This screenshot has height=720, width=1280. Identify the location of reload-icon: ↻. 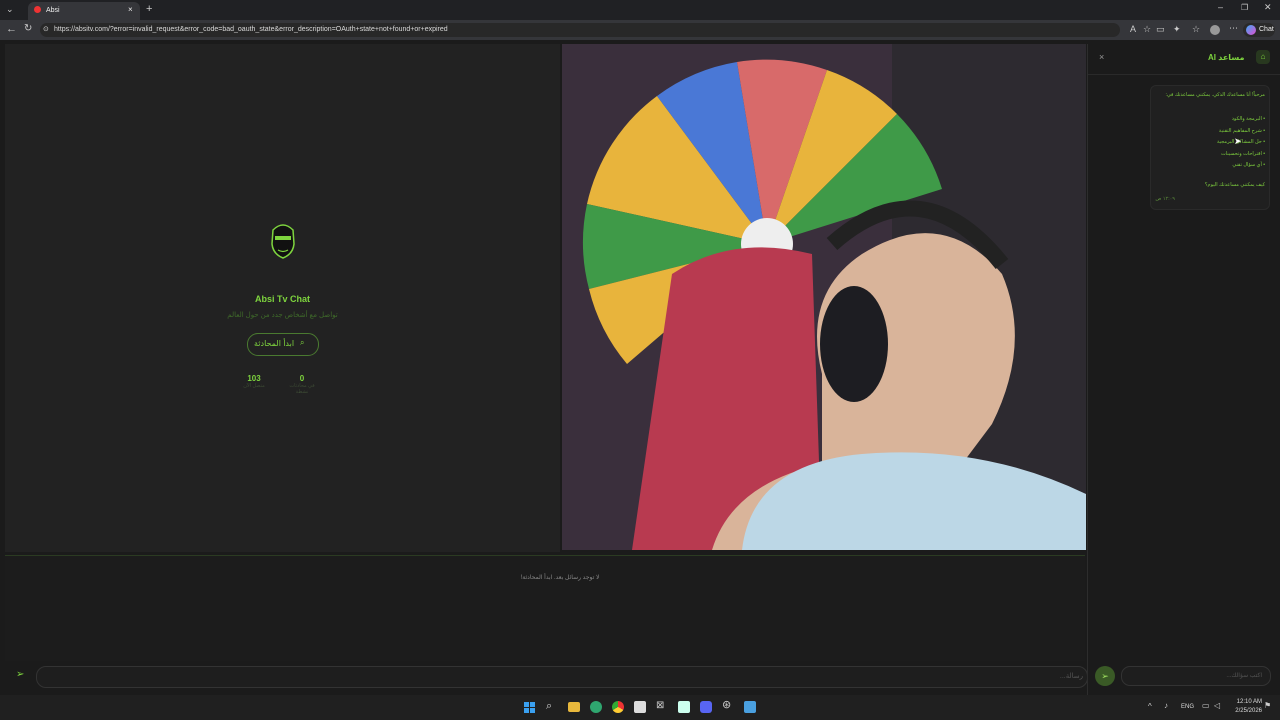
(28, 29).